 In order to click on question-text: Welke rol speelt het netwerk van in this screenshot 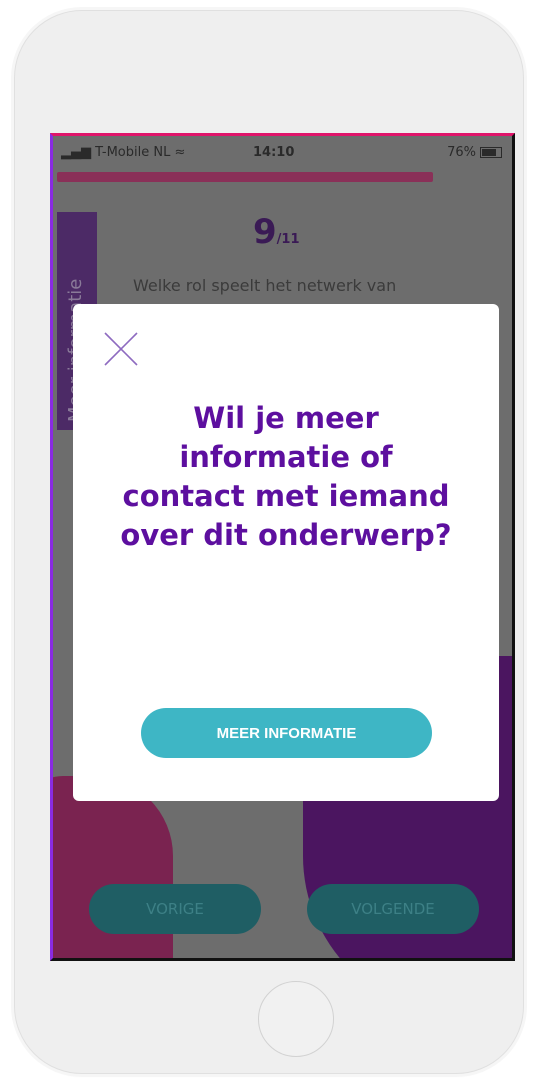, I will do `click(265, 285)`.